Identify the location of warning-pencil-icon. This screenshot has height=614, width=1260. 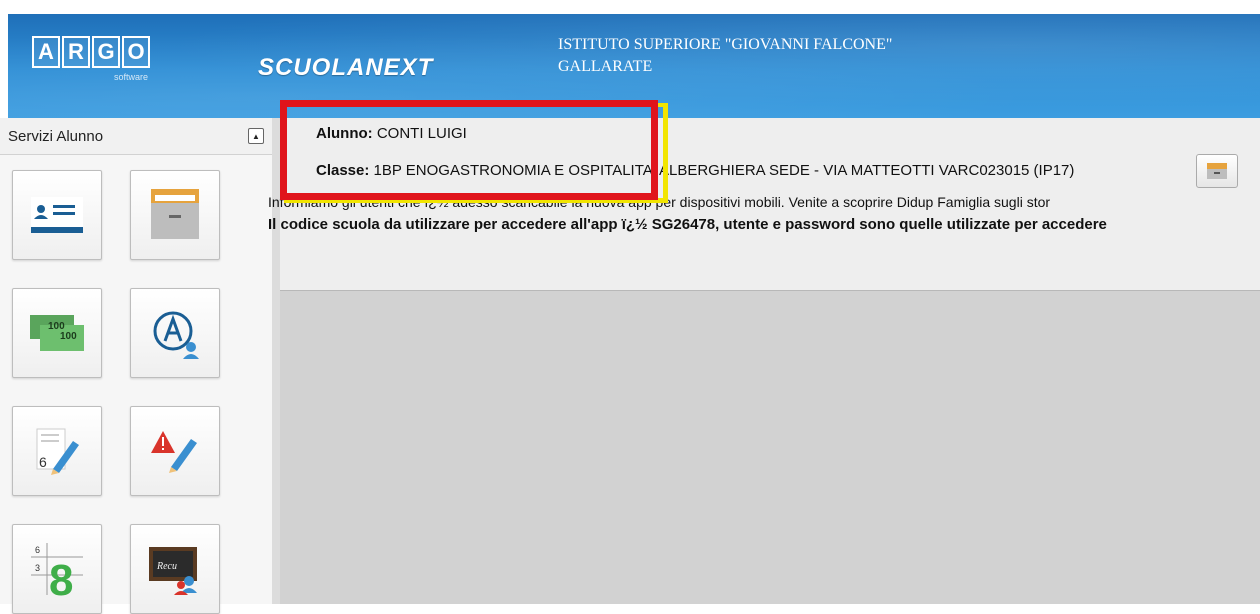
(174, 452).